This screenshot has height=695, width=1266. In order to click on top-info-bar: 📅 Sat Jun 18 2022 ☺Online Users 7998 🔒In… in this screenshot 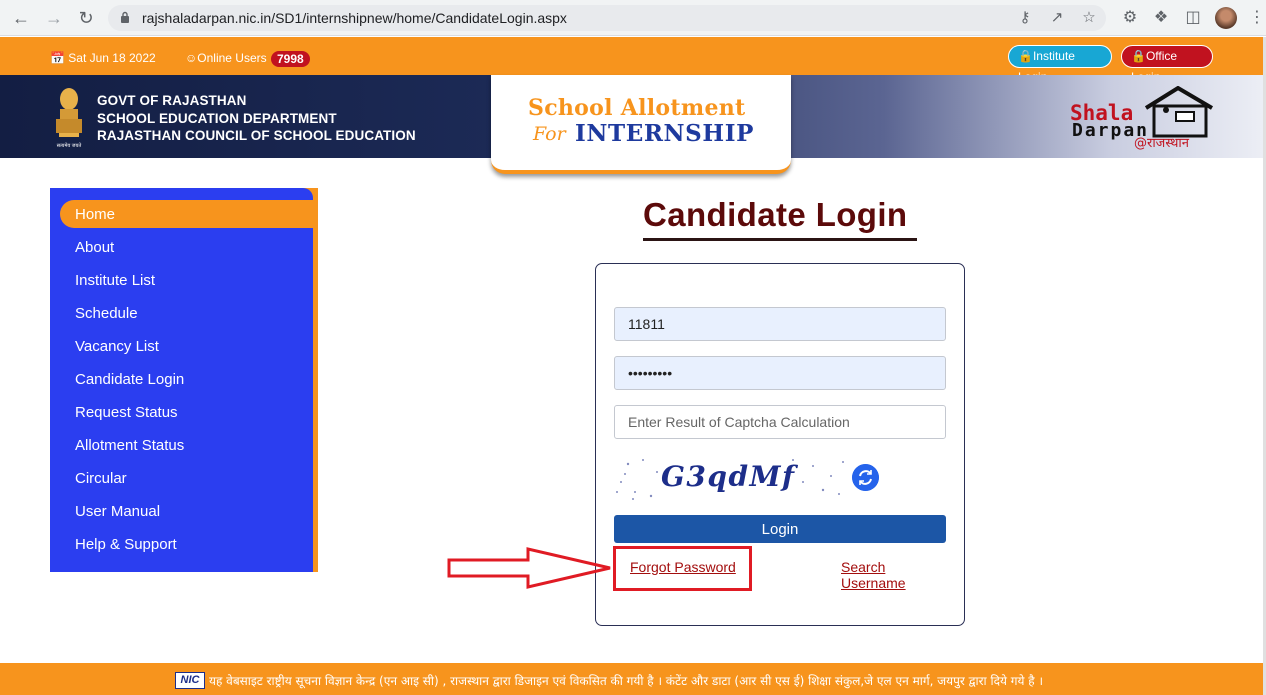, I will do `click(631, 60)`.